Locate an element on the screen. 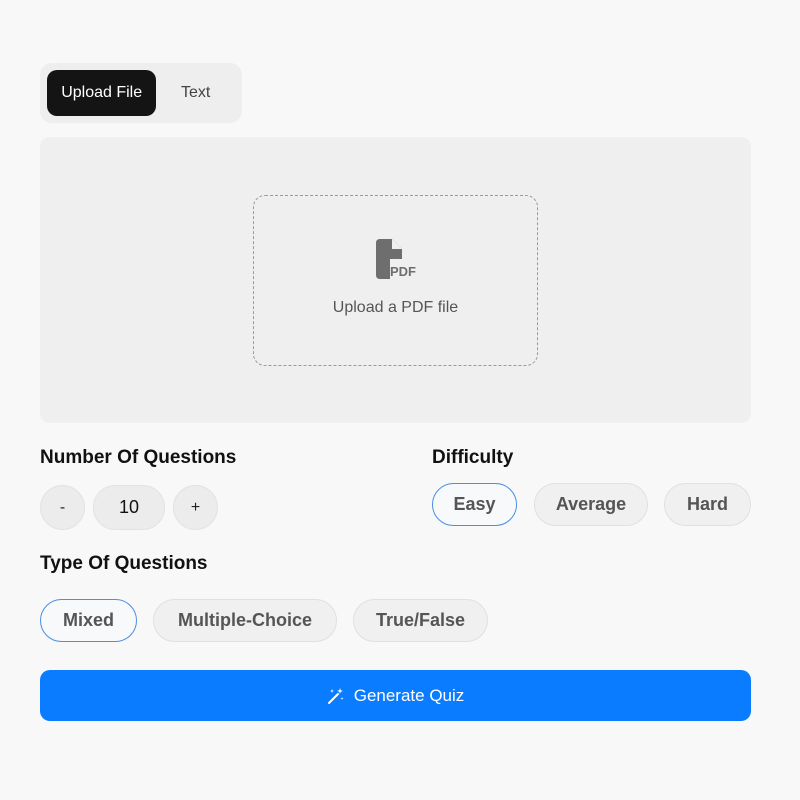 This screenshot has width=800, height=800. pdf-file-icon: PDF is located at coordinates (395, 258).